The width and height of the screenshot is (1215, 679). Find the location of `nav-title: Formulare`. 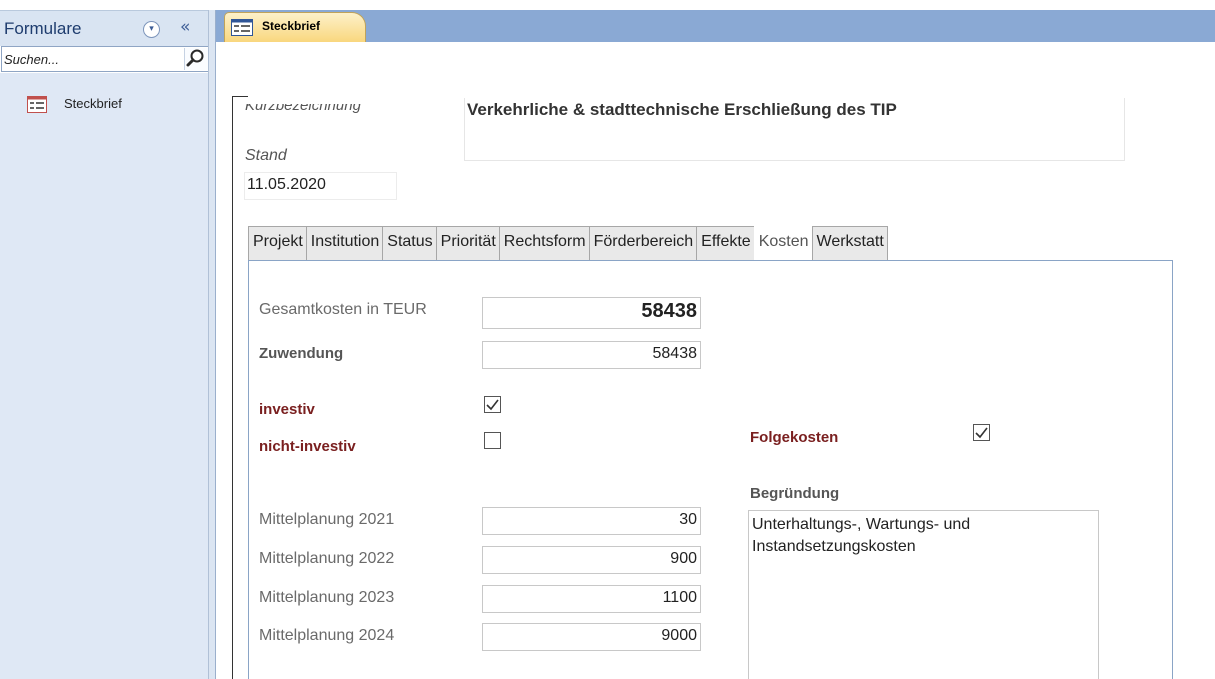

nav-title: Formulare is located at coordinates (43, 28).